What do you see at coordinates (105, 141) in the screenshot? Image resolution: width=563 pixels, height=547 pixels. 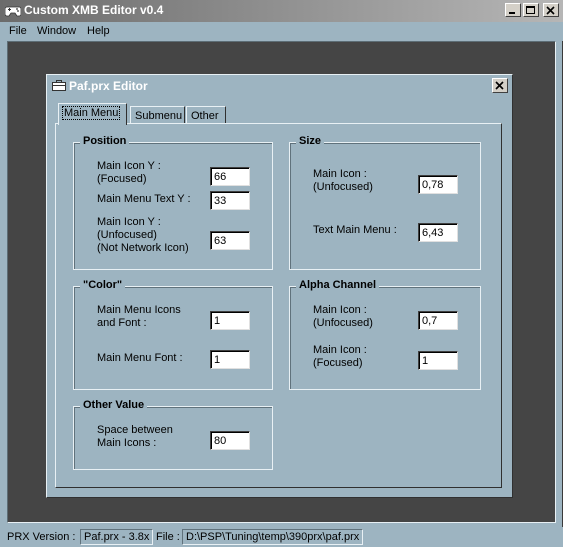 I see `position-group-title: Position` at bounding box center [105, 141].